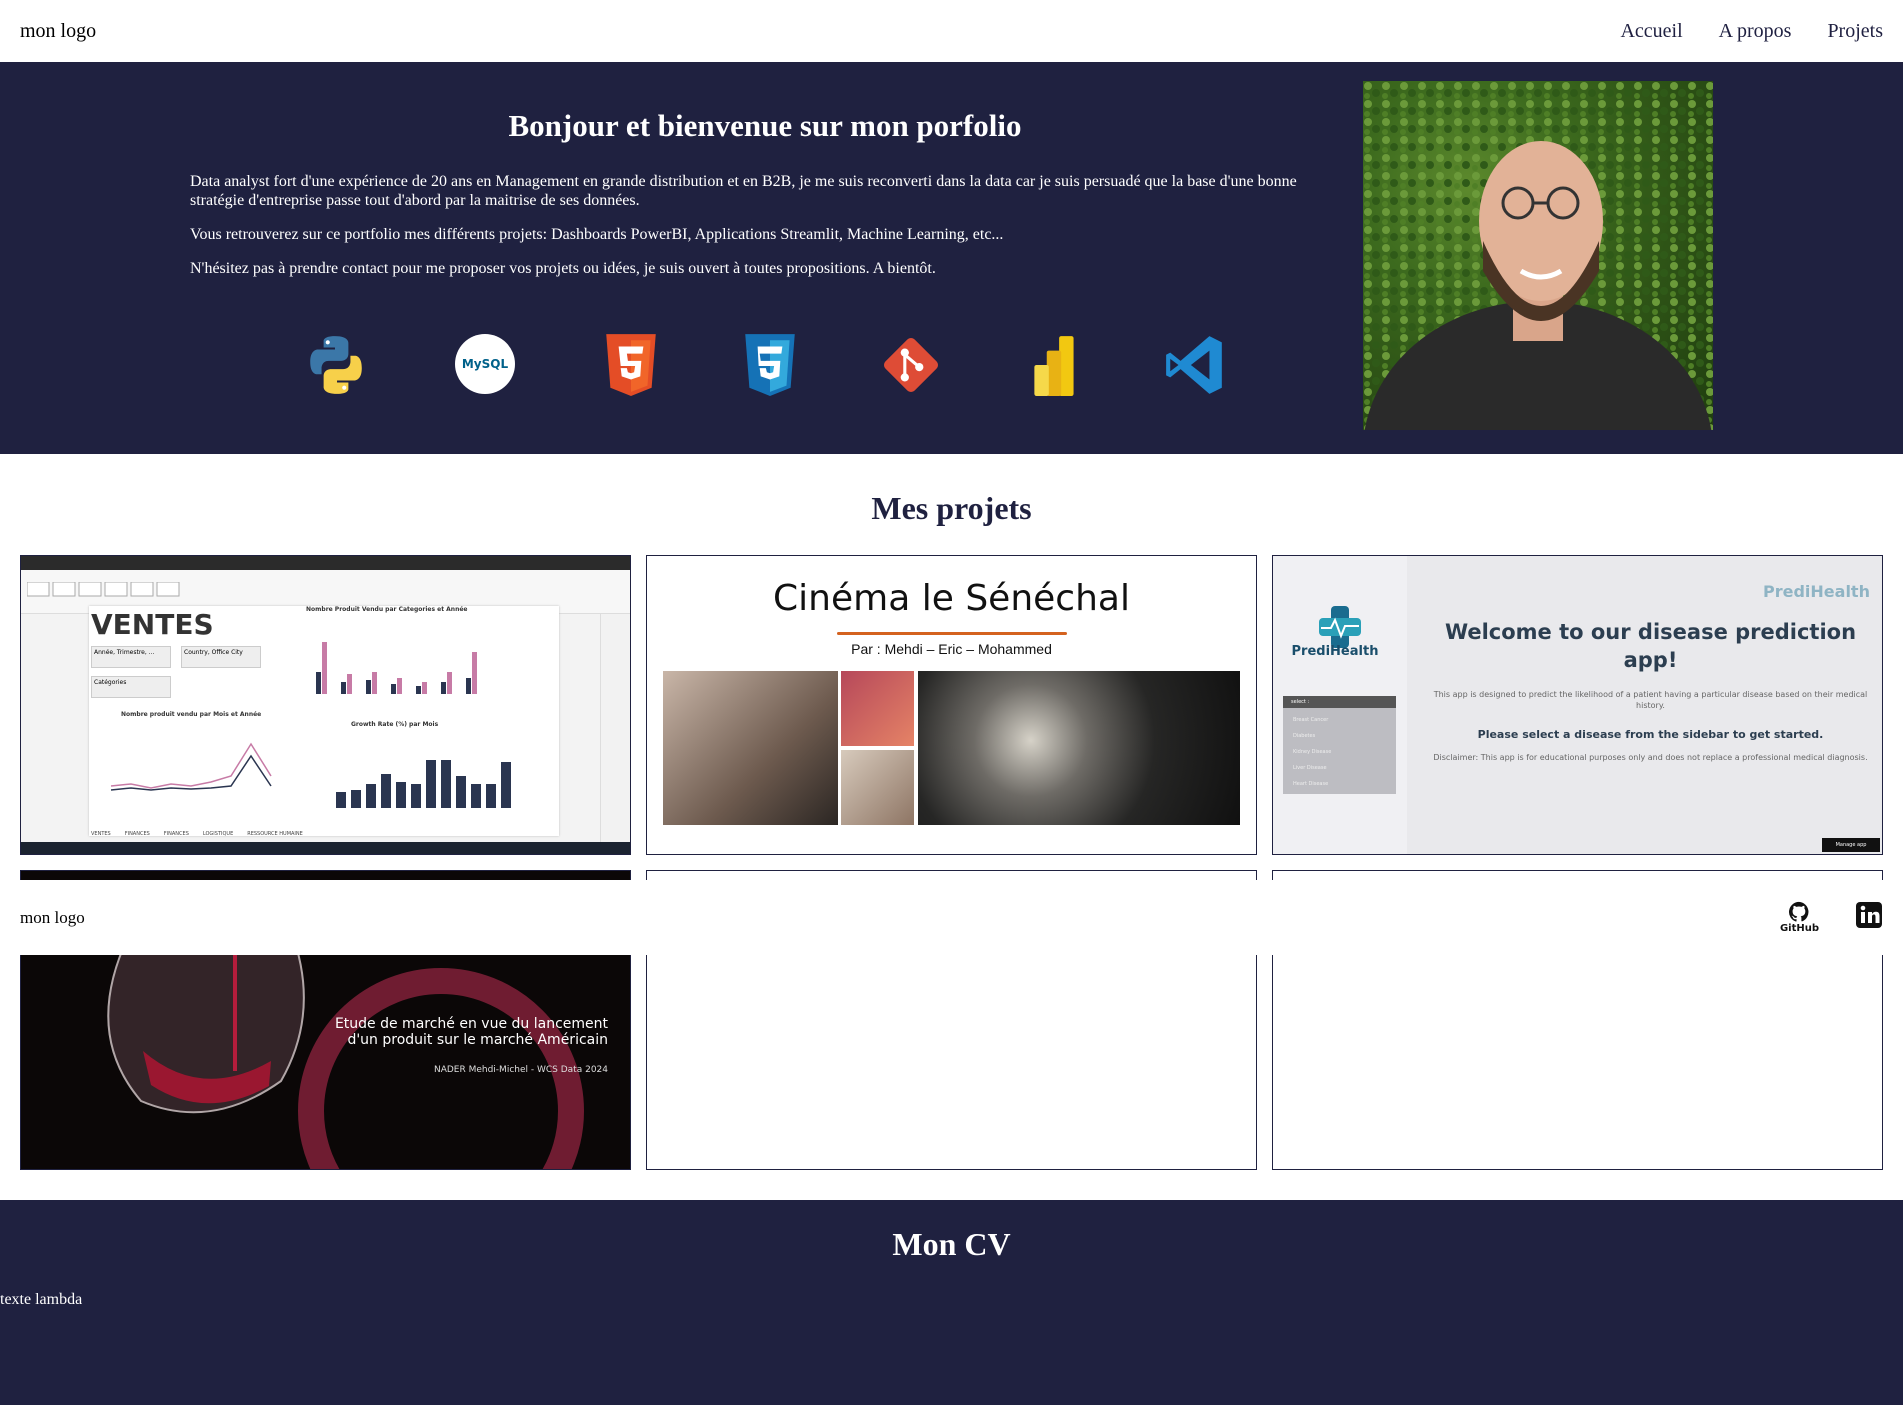  Describe the element at coordinates (103, 589) in the screenshot. I see `pbi-thumbnails` at that location.